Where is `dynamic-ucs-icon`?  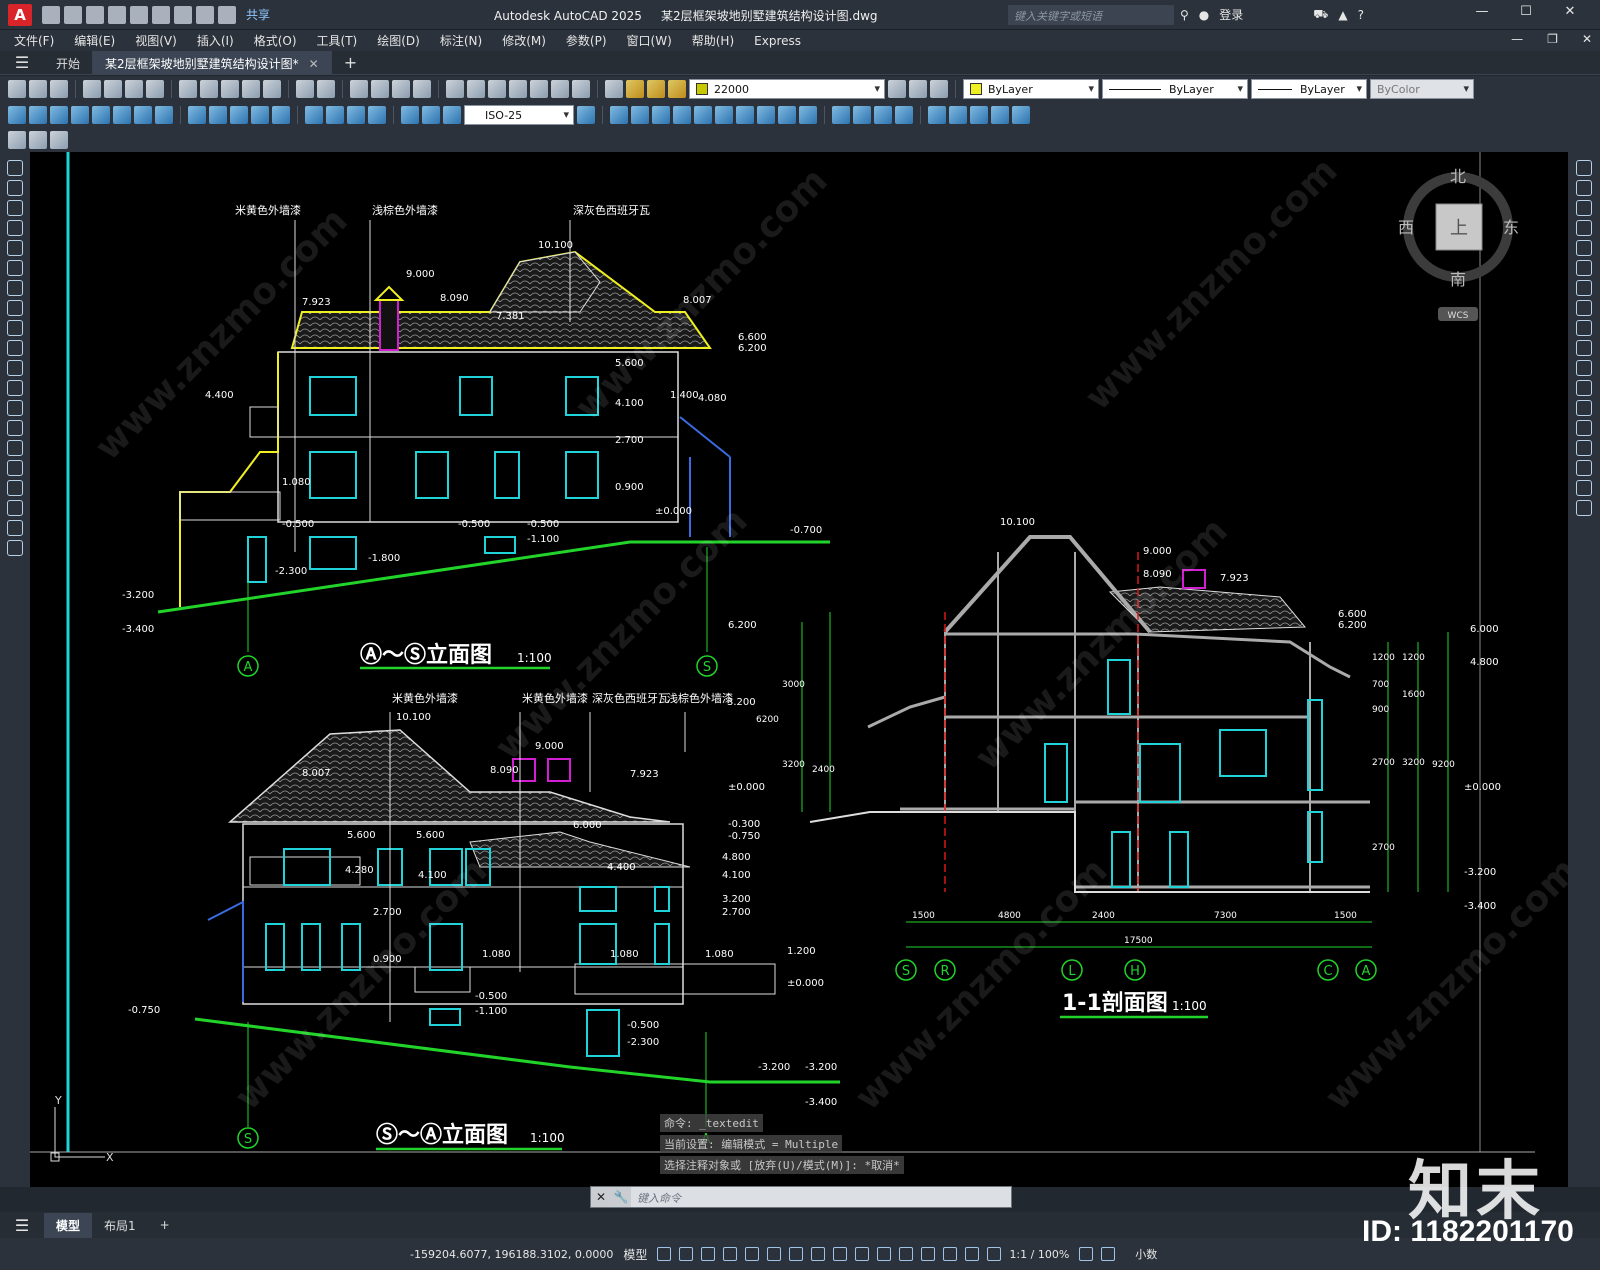 dynamic-ucs-icon is located at coordinates (906, 1254).